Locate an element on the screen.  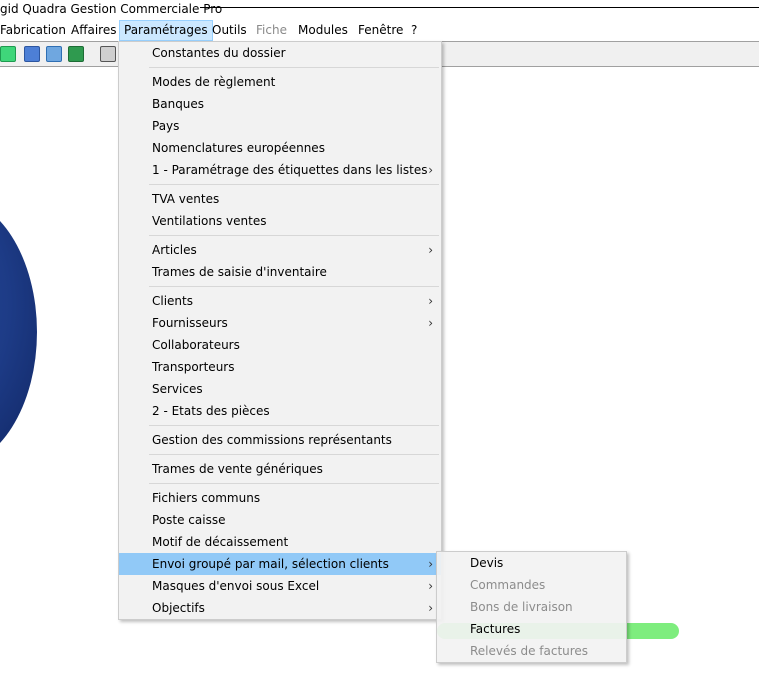
menu-item-ventilations-ventes: Ventilations ventes is located at coordinates (280, 221).